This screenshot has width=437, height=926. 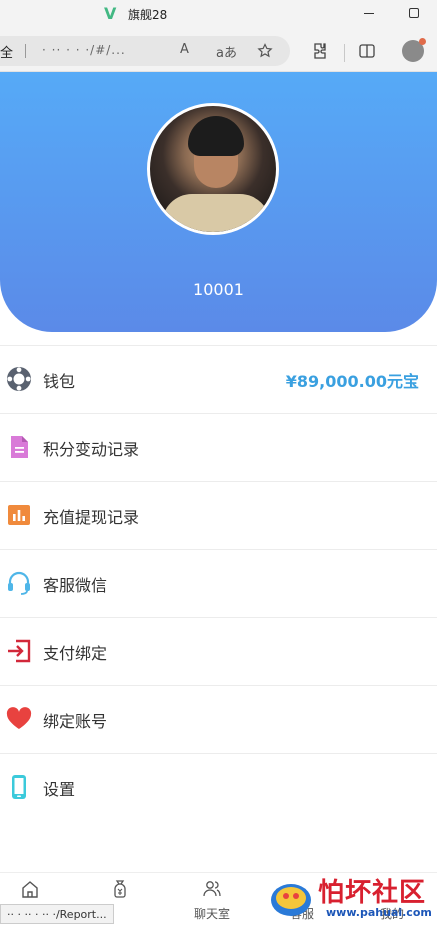 I want to click on menu-item-points-history: 积分变动记录, so click(x=218, y=447).